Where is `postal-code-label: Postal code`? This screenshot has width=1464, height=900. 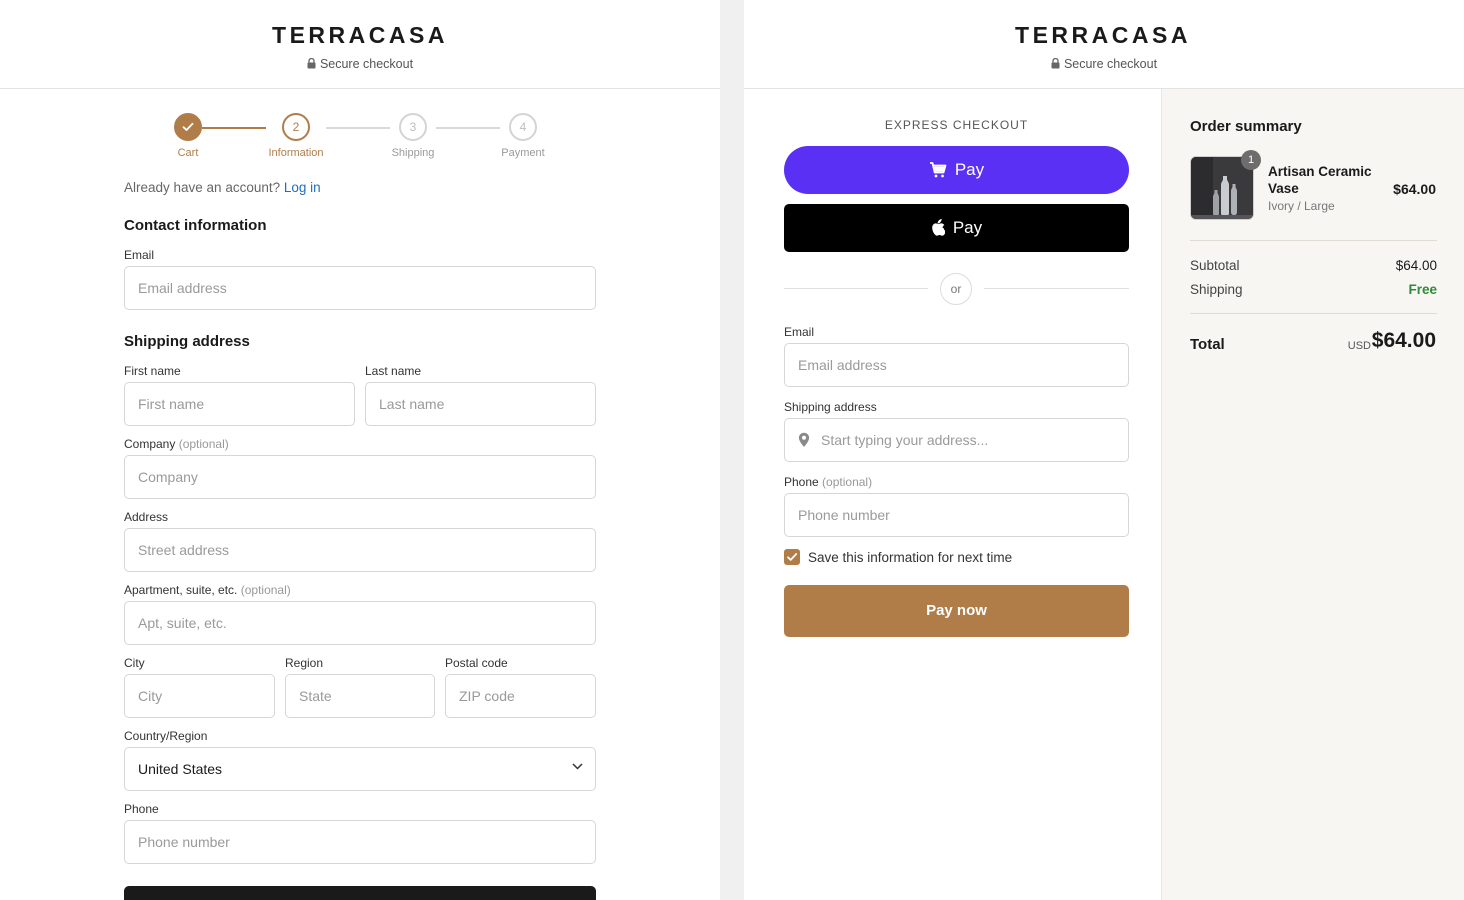
postal-code-label: Postal code is located at coordinates (476, 663).